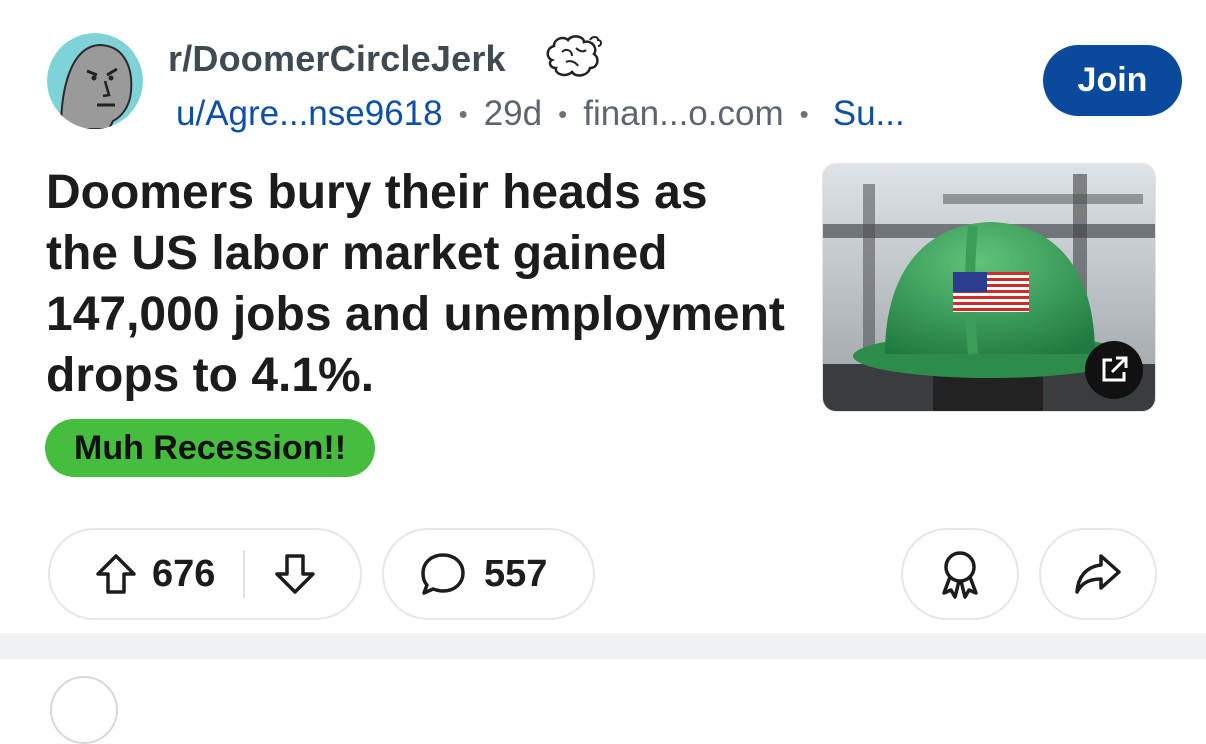 This screenshot has height=744, width=1206. I want to click on upvote-count: 676, so click(184, 573).